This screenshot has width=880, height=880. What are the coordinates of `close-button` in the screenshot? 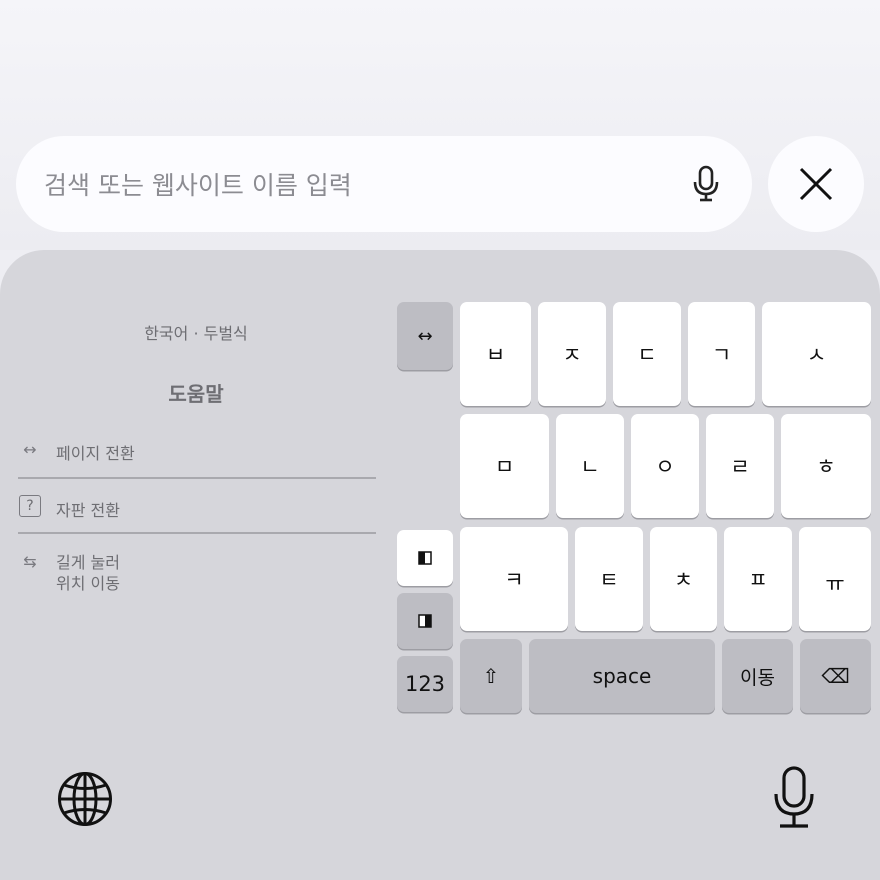 It's located at (816, 184).